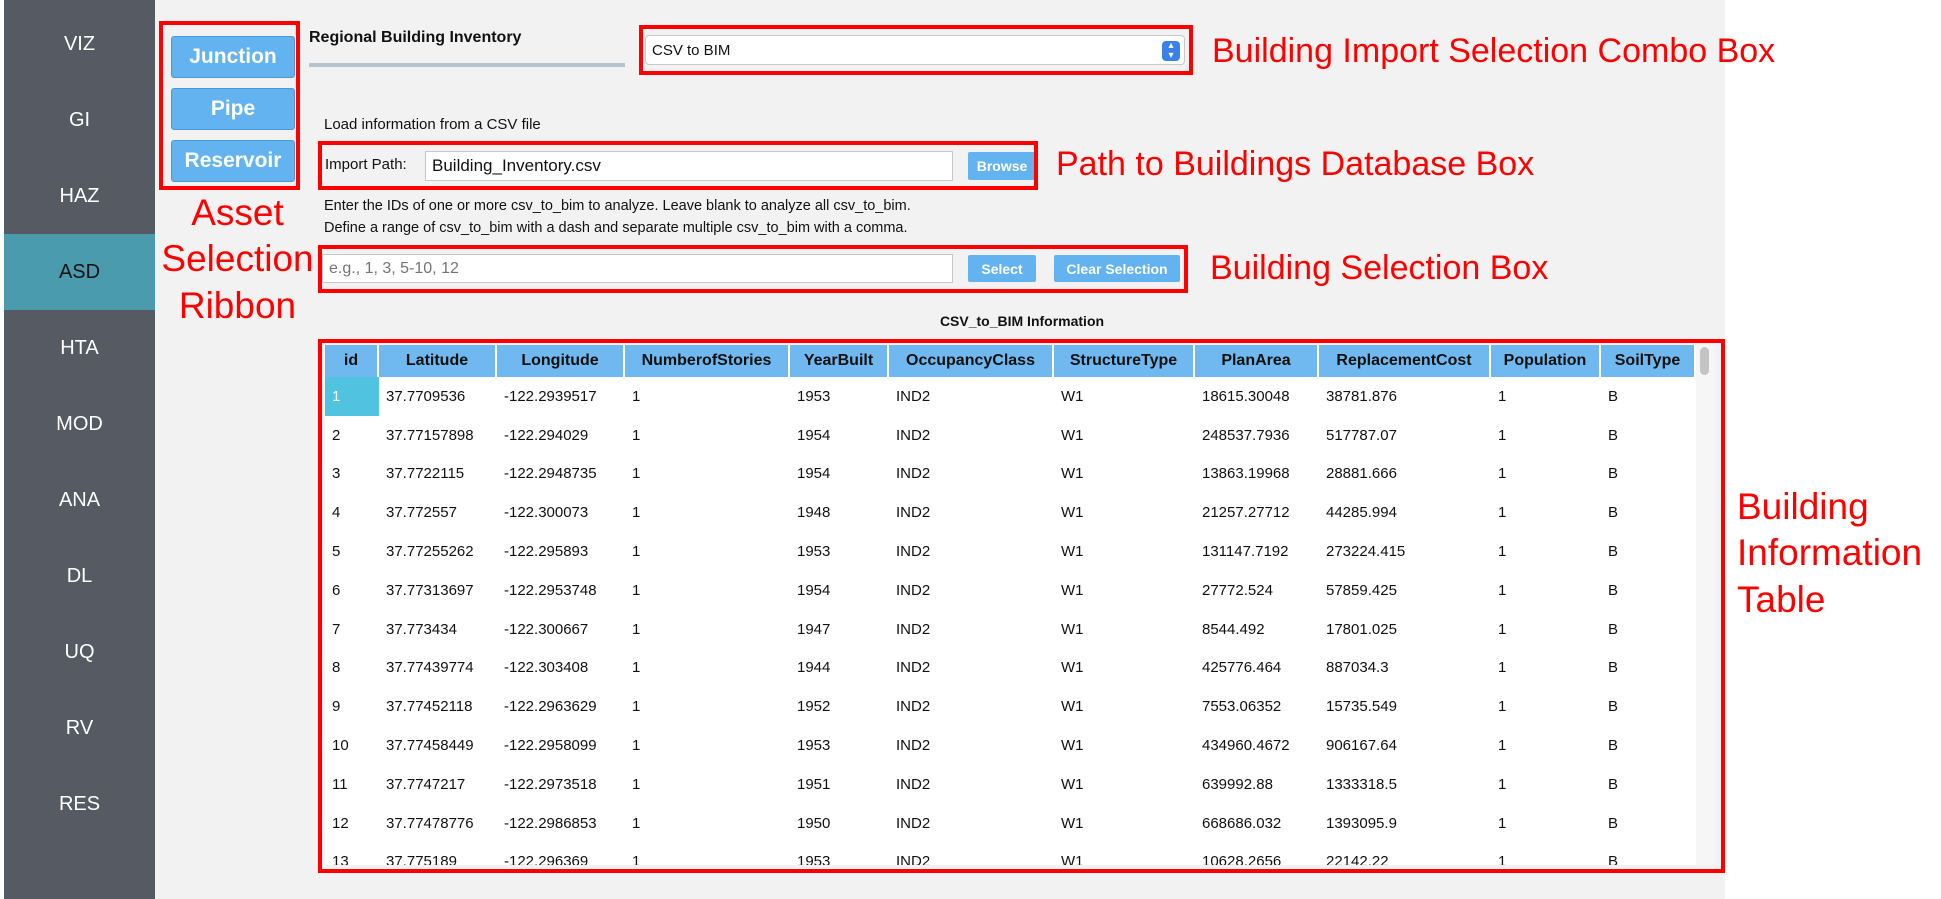 This screenshot has width=1941, height=899. What do you see at coordinates (79, 272) in the screenshot?
I see `sidebar-item-asd: ASD` at bounding box center [79, 272].